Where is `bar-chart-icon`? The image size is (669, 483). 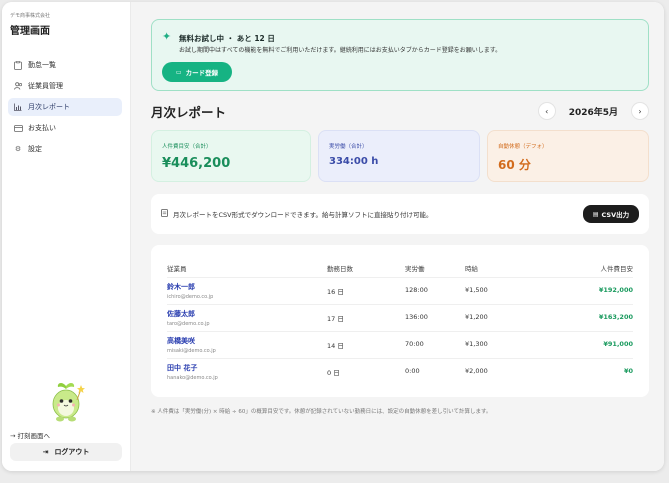 bar-chart-icon is located at coordinates (18, 107).